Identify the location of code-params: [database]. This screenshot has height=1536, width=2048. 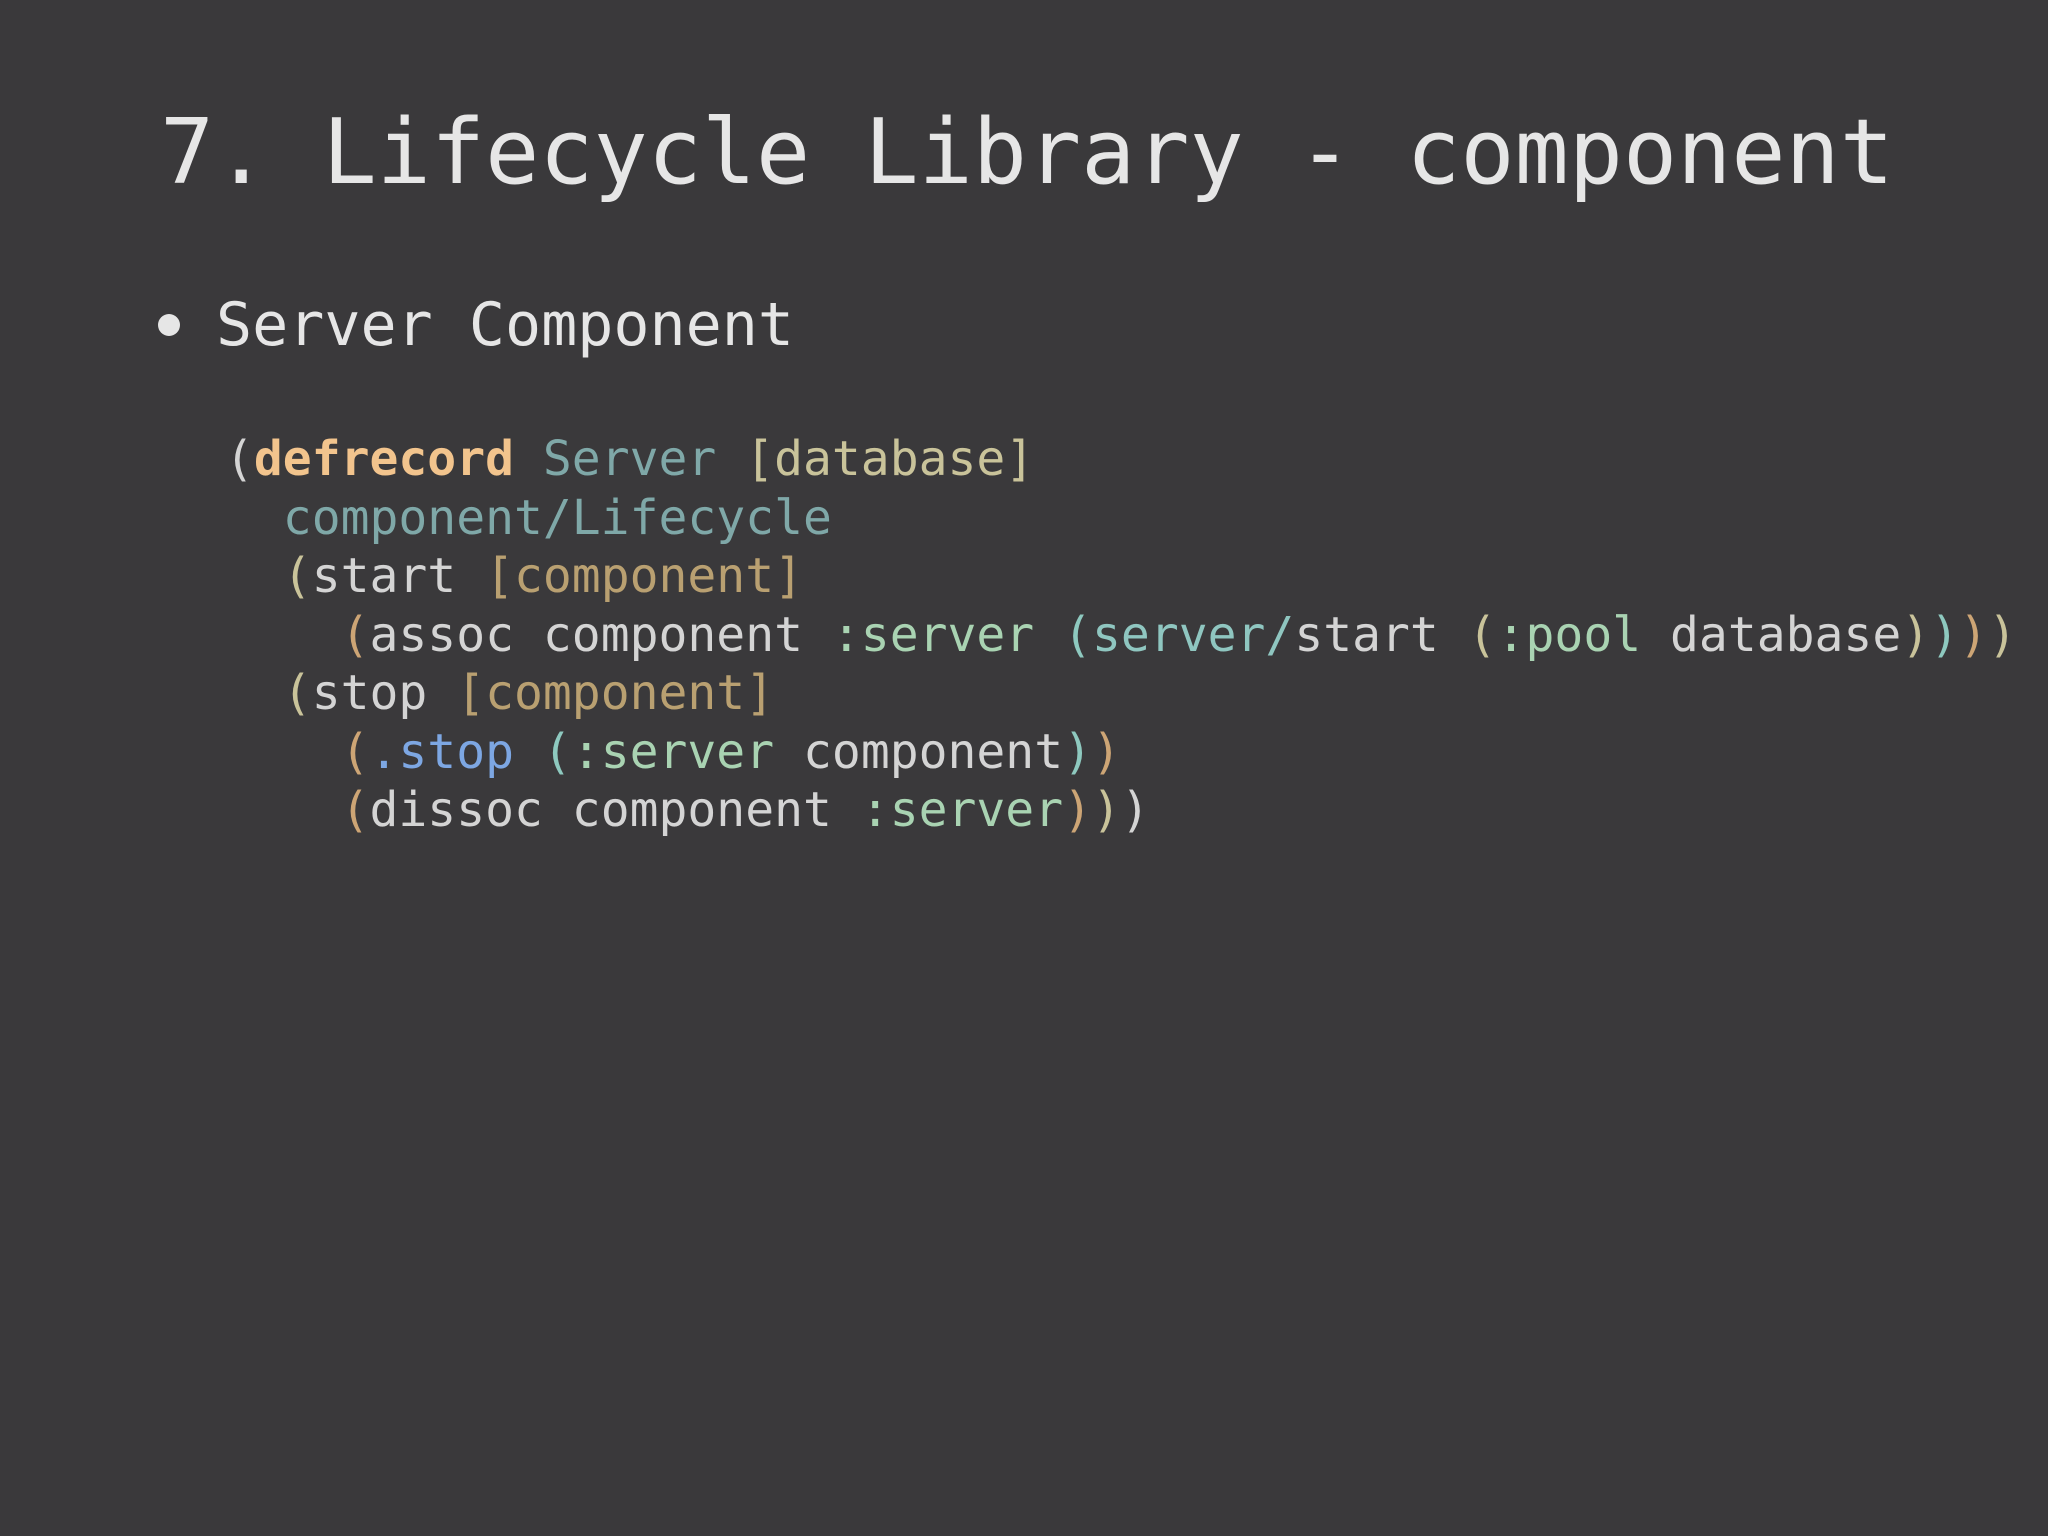
(890, 459).